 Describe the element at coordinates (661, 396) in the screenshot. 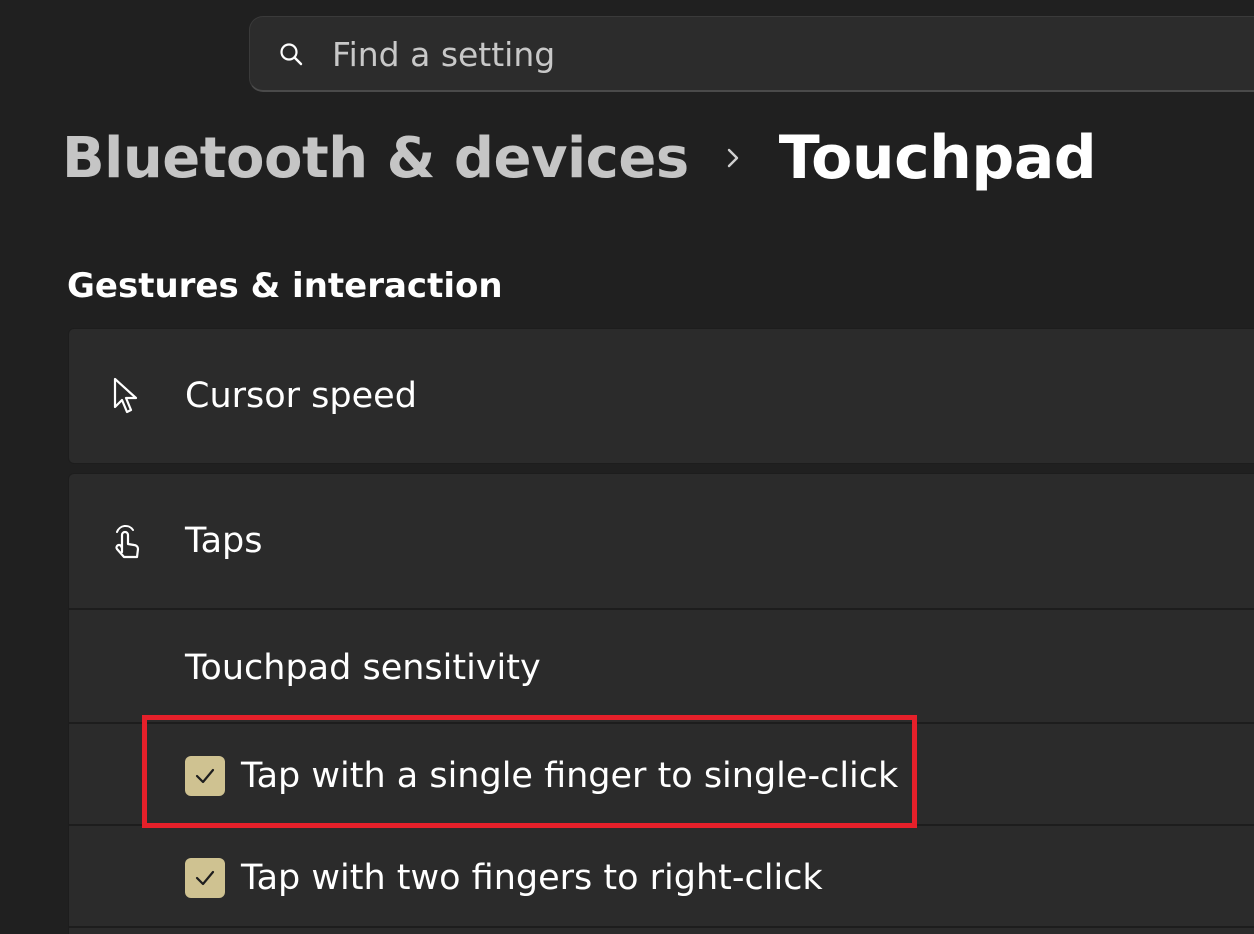

I see `cursor-speed-card: Cursor speed` at that location.